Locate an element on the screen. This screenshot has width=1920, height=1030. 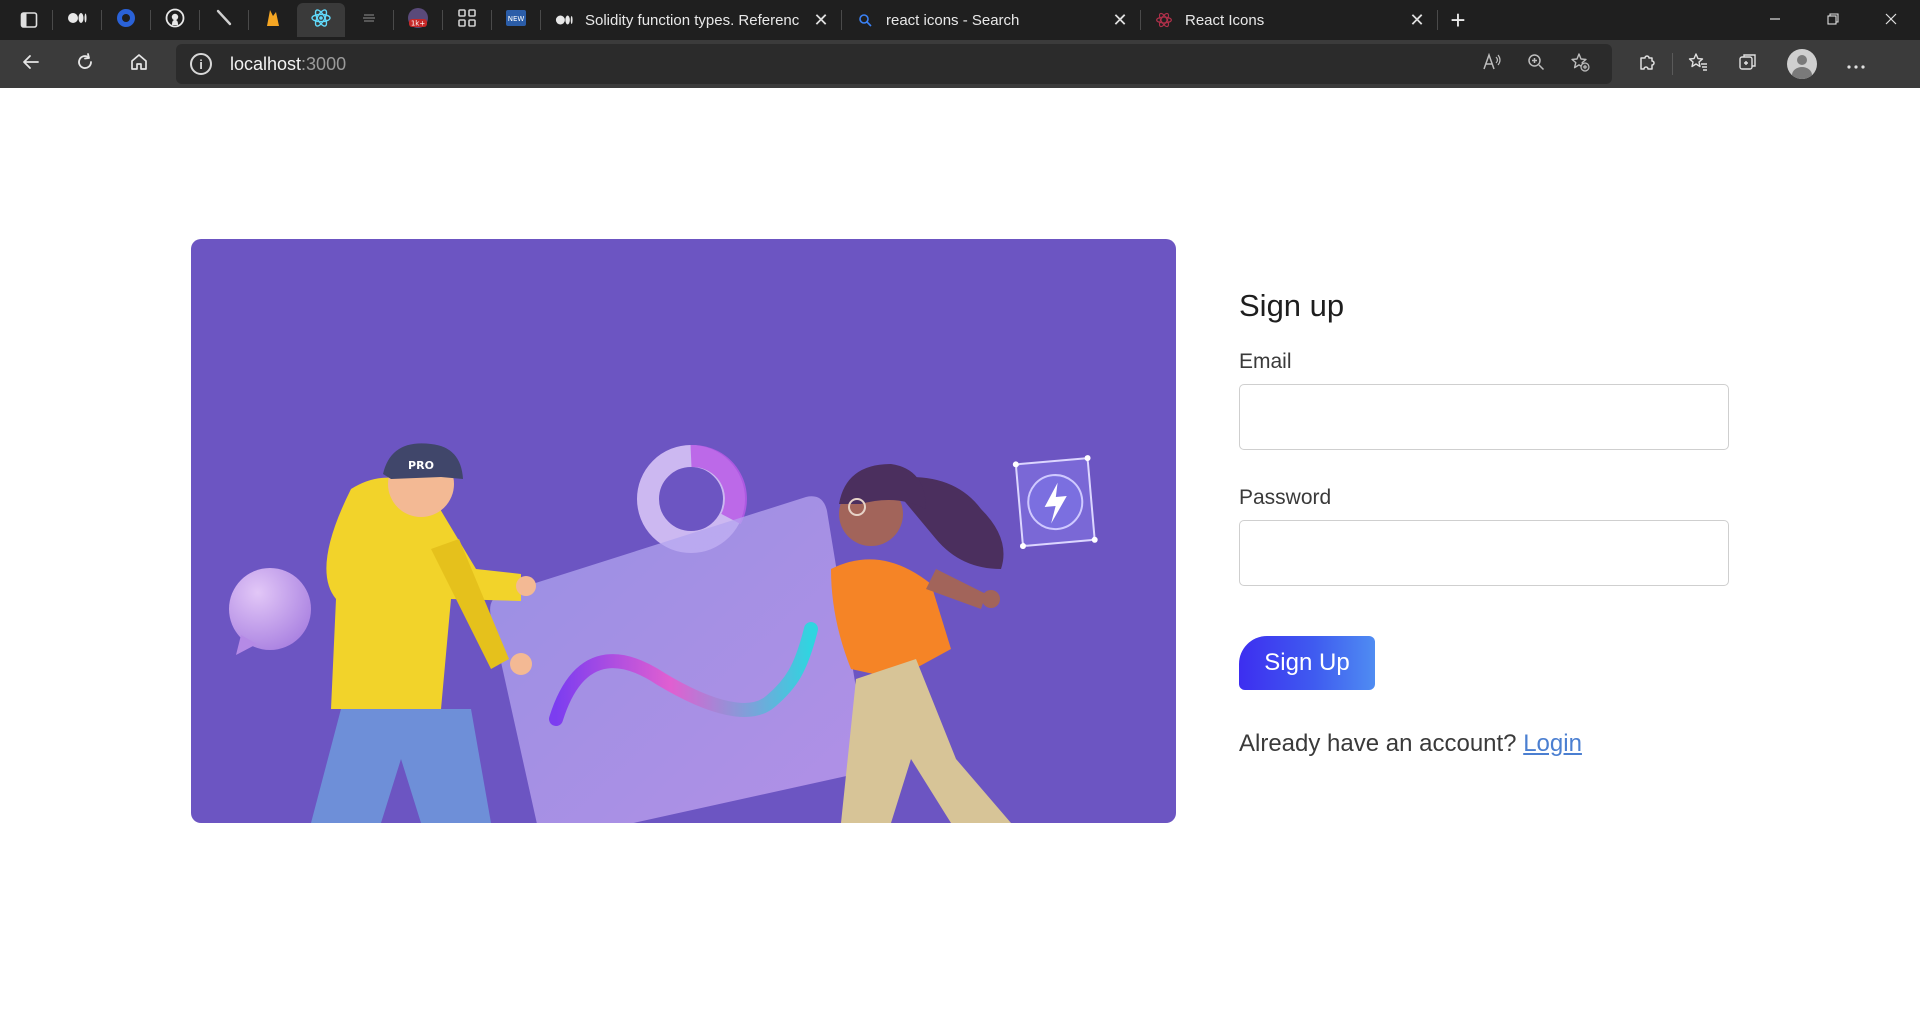
site-info-icon: i is located at coordinates (201, 64).